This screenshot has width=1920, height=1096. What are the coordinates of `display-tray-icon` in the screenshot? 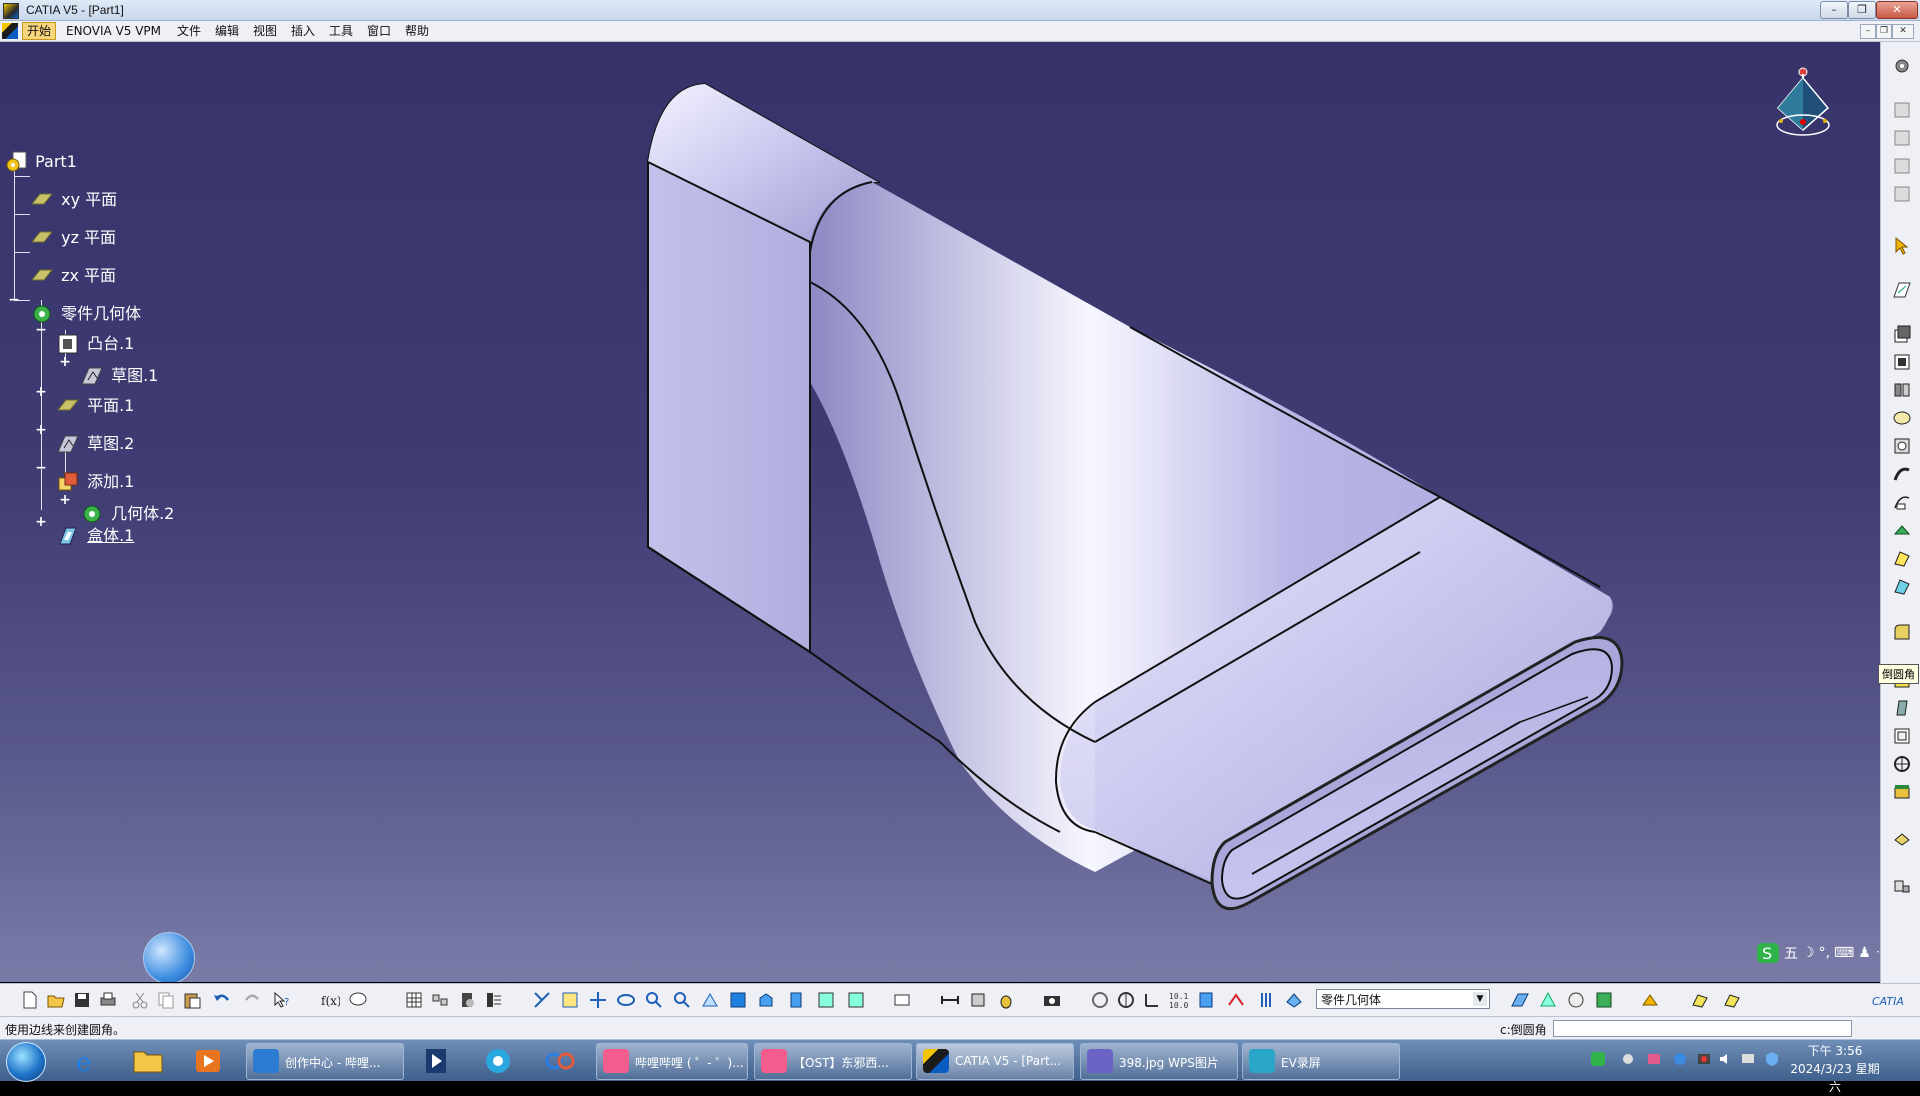 It's located at (1748, 1059).